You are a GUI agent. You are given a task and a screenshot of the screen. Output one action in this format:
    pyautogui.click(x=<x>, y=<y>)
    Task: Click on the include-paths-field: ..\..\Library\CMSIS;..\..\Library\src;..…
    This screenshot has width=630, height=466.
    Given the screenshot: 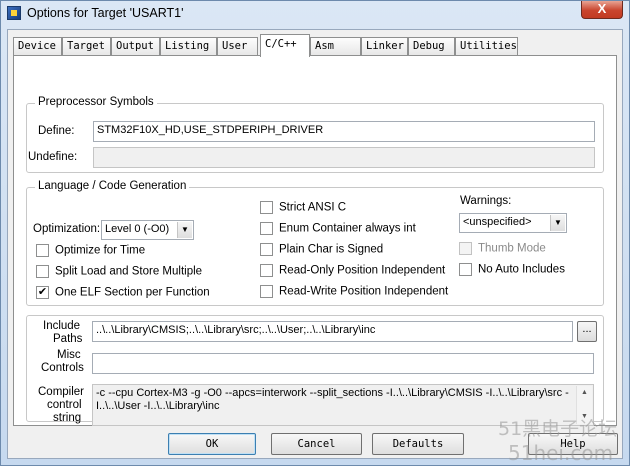 What is the action you would take?
    pyautogui.click(x=332, y=331)
    